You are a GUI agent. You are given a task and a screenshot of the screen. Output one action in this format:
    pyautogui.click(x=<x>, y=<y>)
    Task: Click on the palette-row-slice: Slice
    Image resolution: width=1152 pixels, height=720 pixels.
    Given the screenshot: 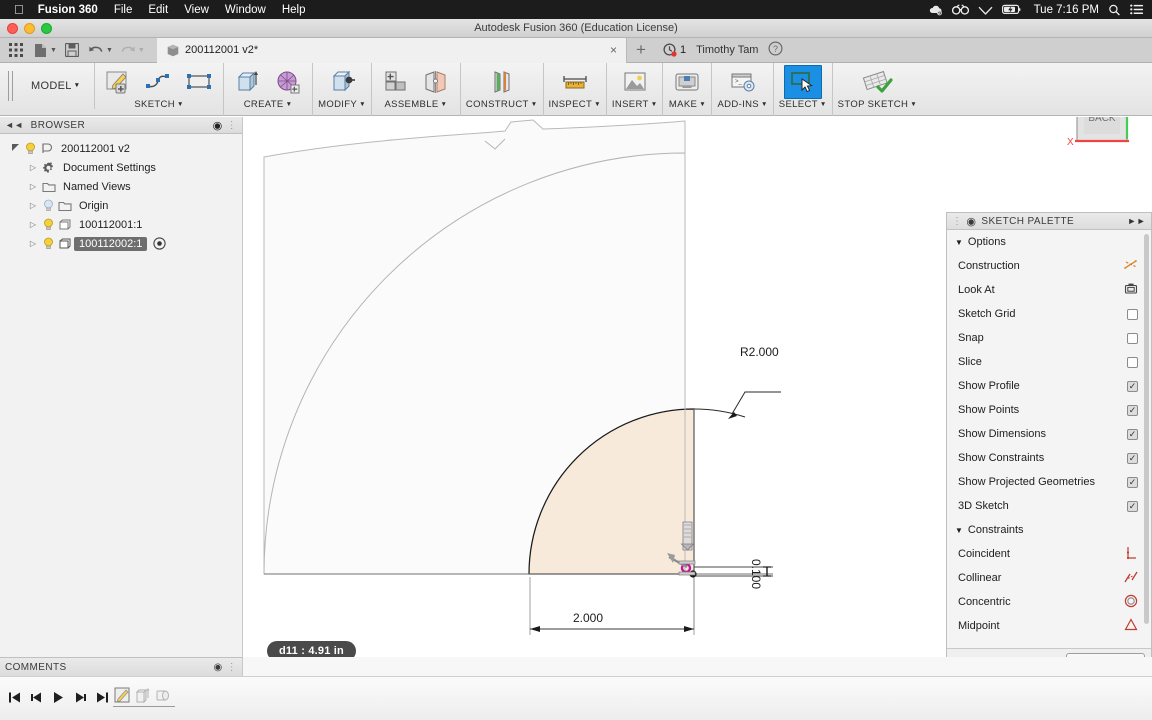 What is the action you would take?
    pyautogui.click(x=1049, y=362)
    